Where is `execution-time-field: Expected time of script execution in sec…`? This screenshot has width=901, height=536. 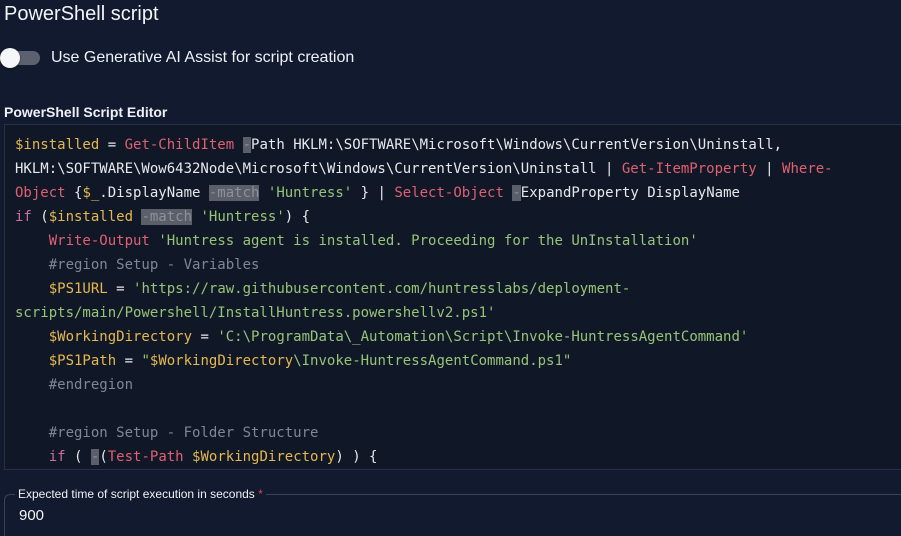
execution-time-field: Expected time of script execution in sec… is located at coordinates (452, 511).